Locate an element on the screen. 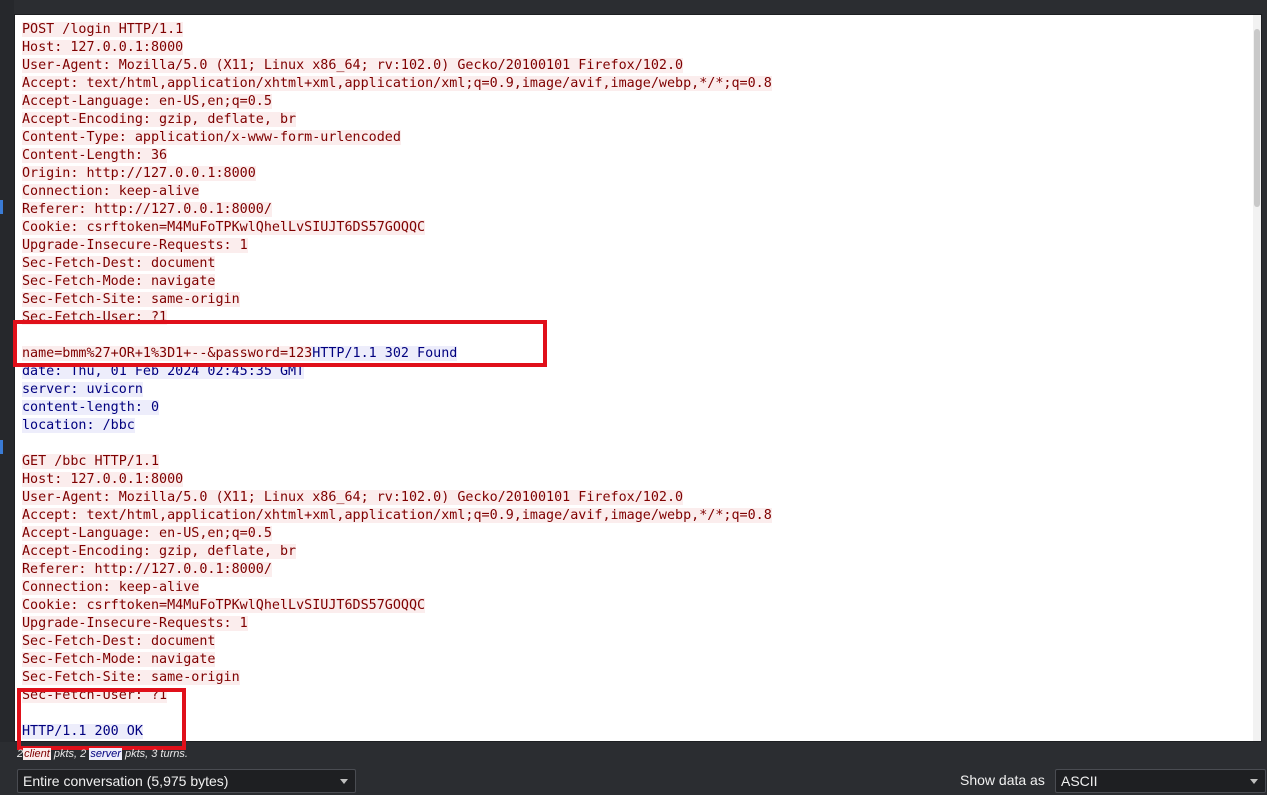 Image resolution: width=1267 pixels, height=795 pixels. stream-line: location: /bbc is located at coordinates (636, 426).